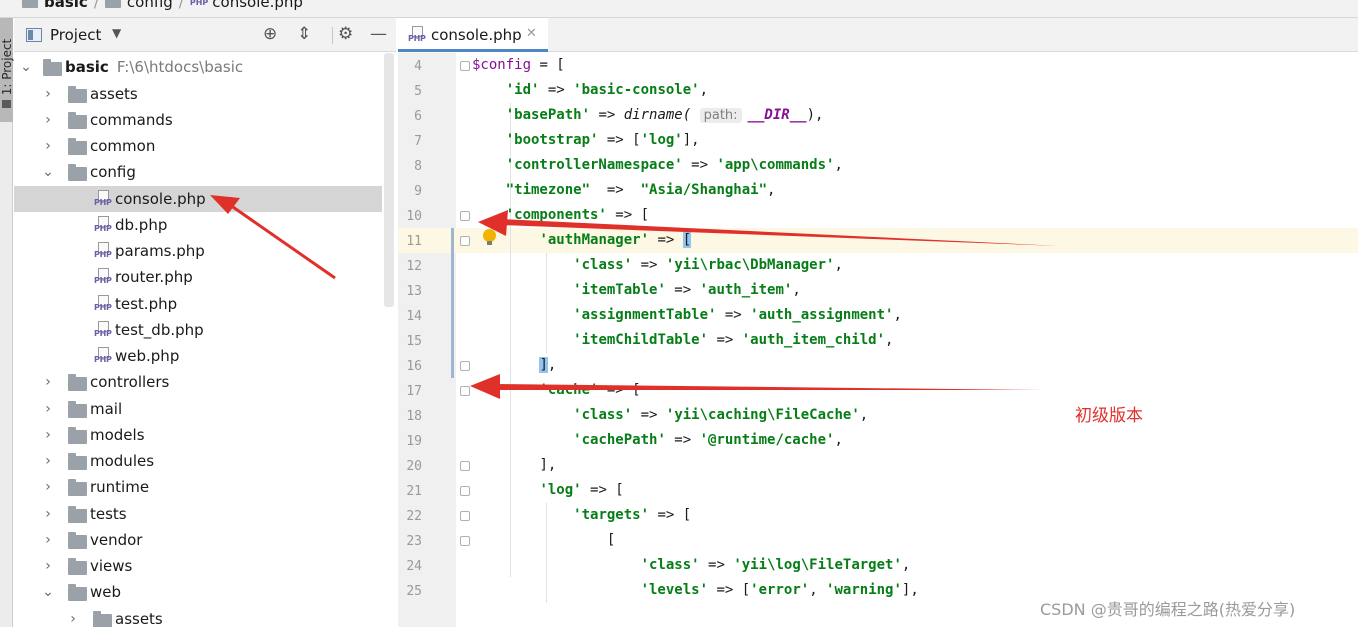  I want to click on chevron-down-icon: ▼, so click(116, 33).